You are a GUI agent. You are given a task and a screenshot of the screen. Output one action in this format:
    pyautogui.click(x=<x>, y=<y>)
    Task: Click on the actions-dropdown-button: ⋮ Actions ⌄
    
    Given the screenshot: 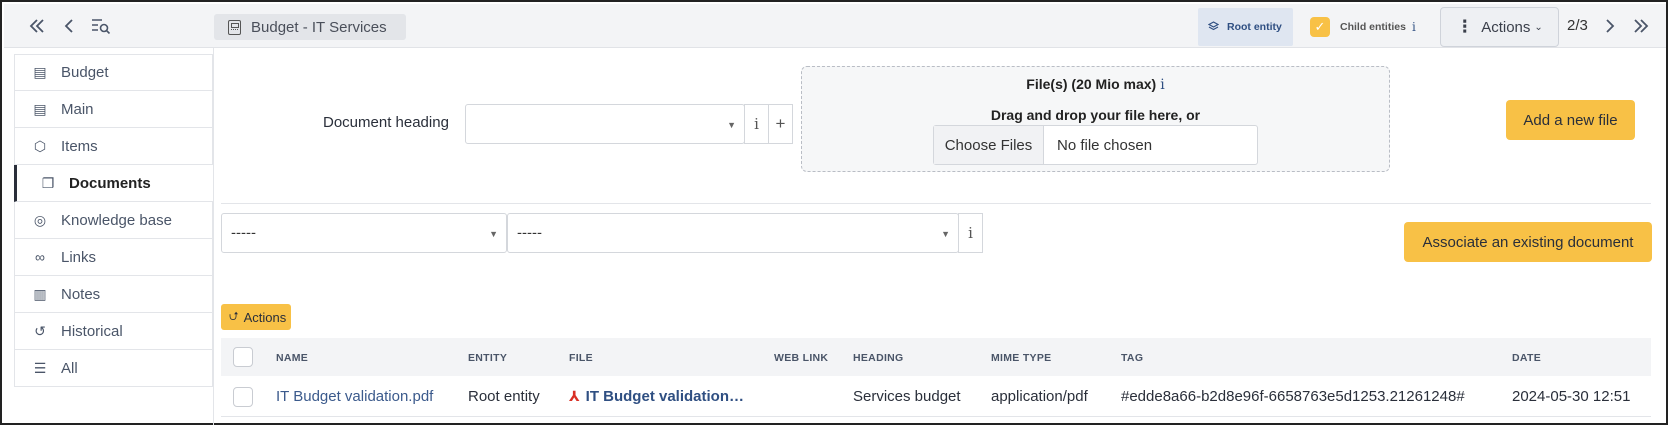 What is the action you would take?
    pyautogui.click(x=1499, y=27)
    